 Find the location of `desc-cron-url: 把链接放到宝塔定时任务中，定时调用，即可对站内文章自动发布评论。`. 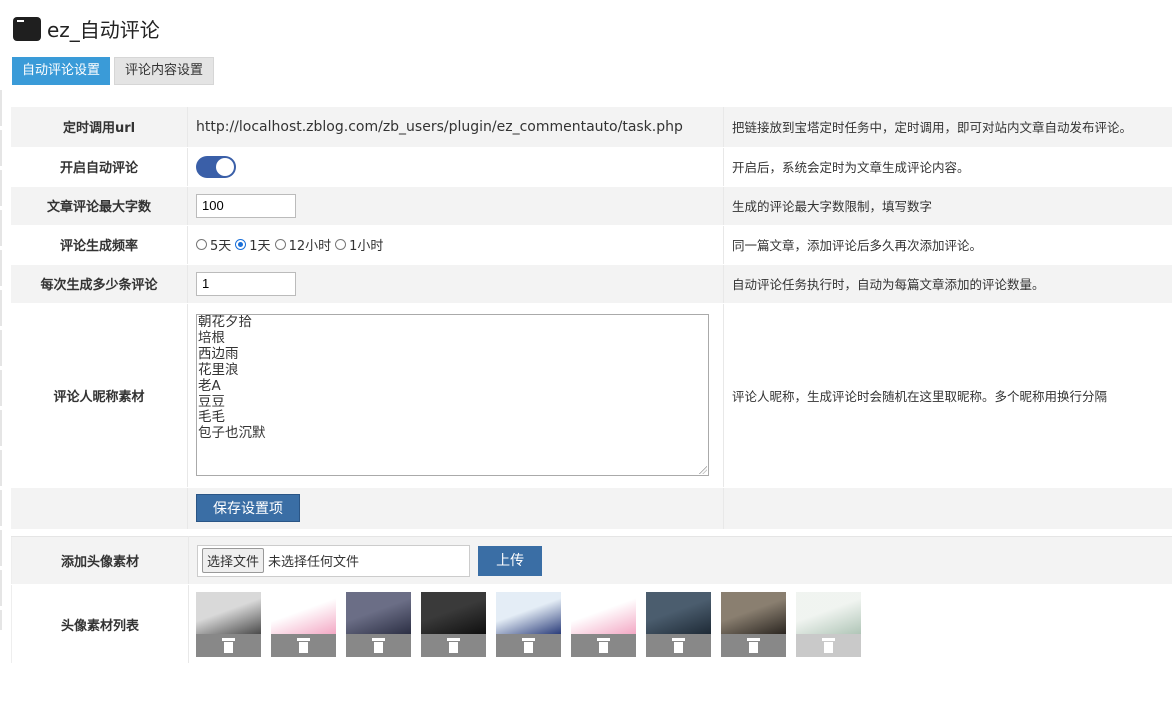

desc-cron-url: 把链接放到宝塔定时任务中，定时调用，即可对站内文章自动发布评论。 is located at coordinates (947, 127).